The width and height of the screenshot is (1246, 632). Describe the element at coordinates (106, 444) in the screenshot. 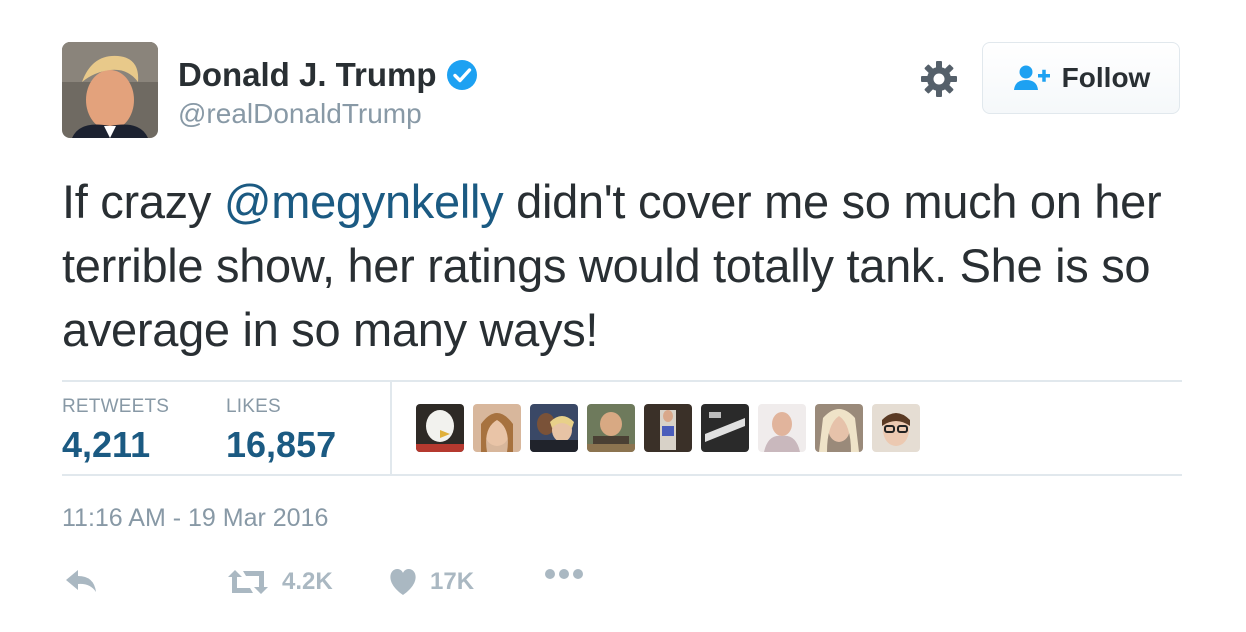

I see `retweets-count: 4,211` at that location.